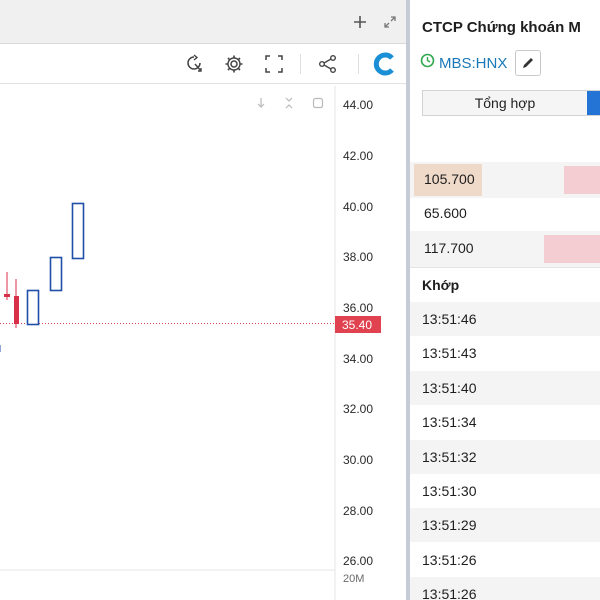  I want to click on edit-ticker-button, so click(528, 63).